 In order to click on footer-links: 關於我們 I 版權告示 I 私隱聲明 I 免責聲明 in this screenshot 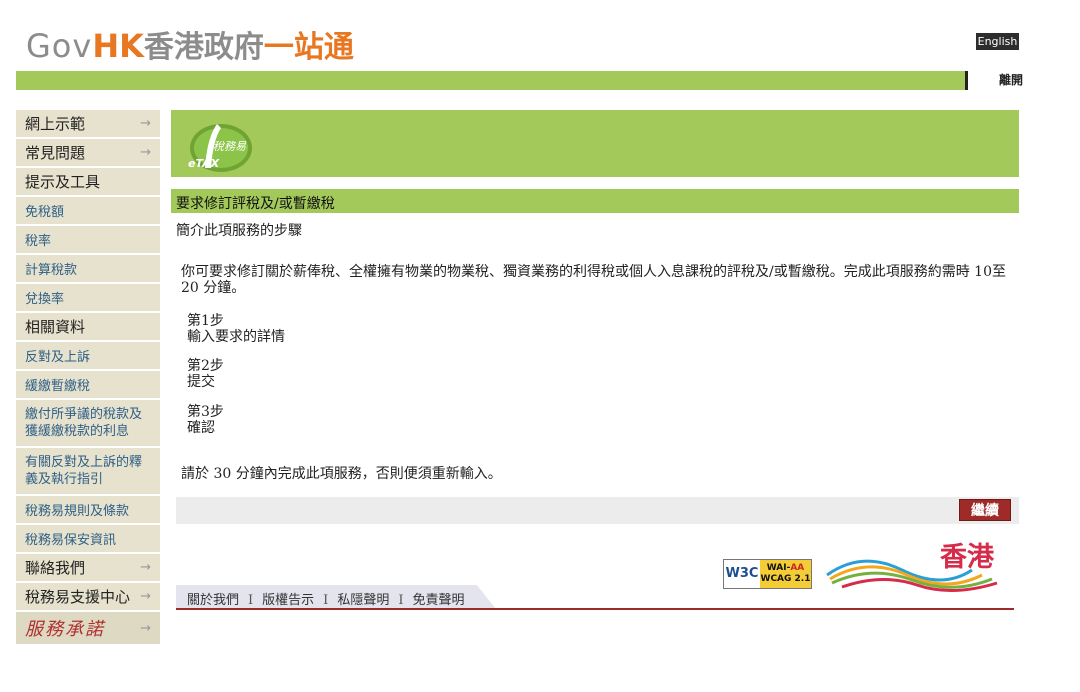, I will do `click(325, 598)`.